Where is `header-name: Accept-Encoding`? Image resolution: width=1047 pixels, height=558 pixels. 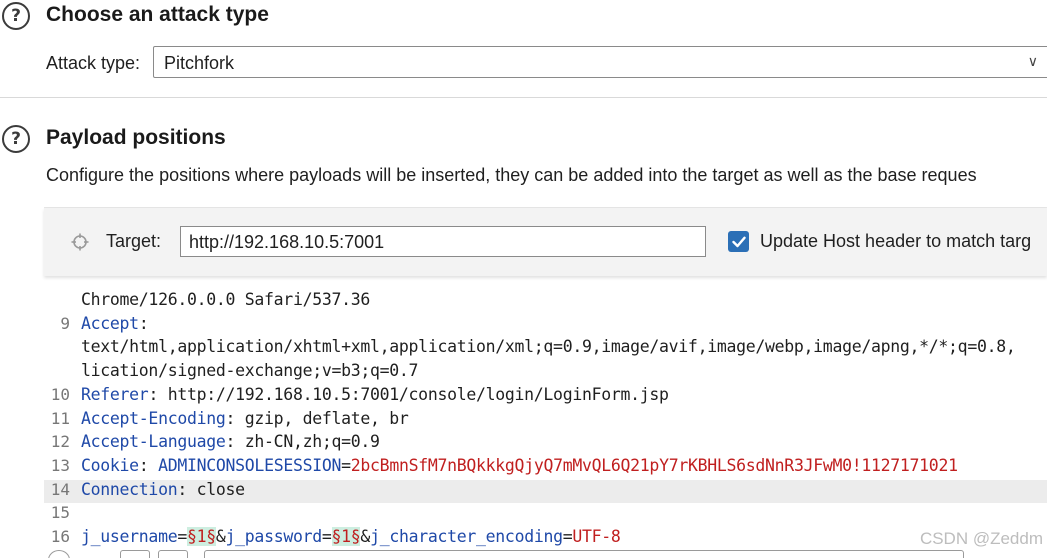 header-name: Accept-Encoding is located at coordinates (153, 418).